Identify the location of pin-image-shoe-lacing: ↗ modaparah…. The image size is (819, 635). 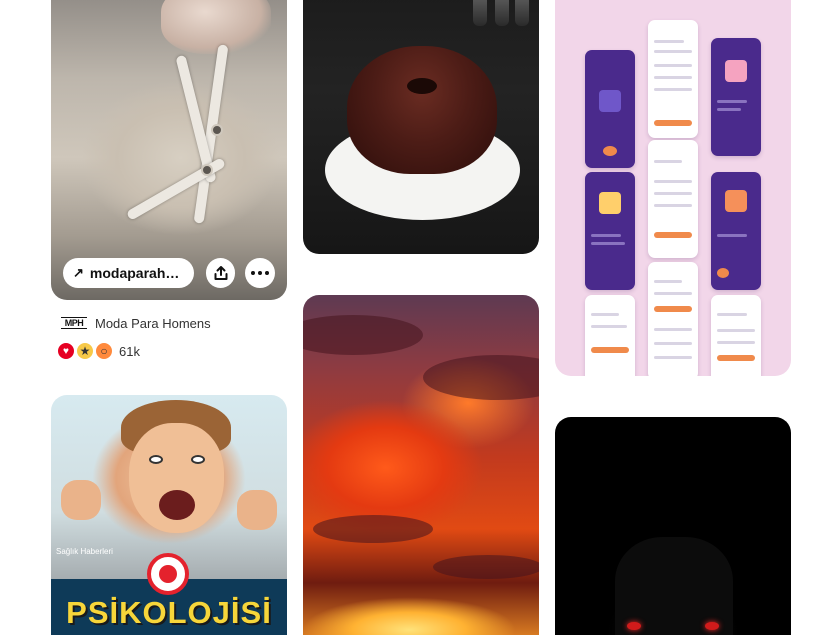
(169, 150).